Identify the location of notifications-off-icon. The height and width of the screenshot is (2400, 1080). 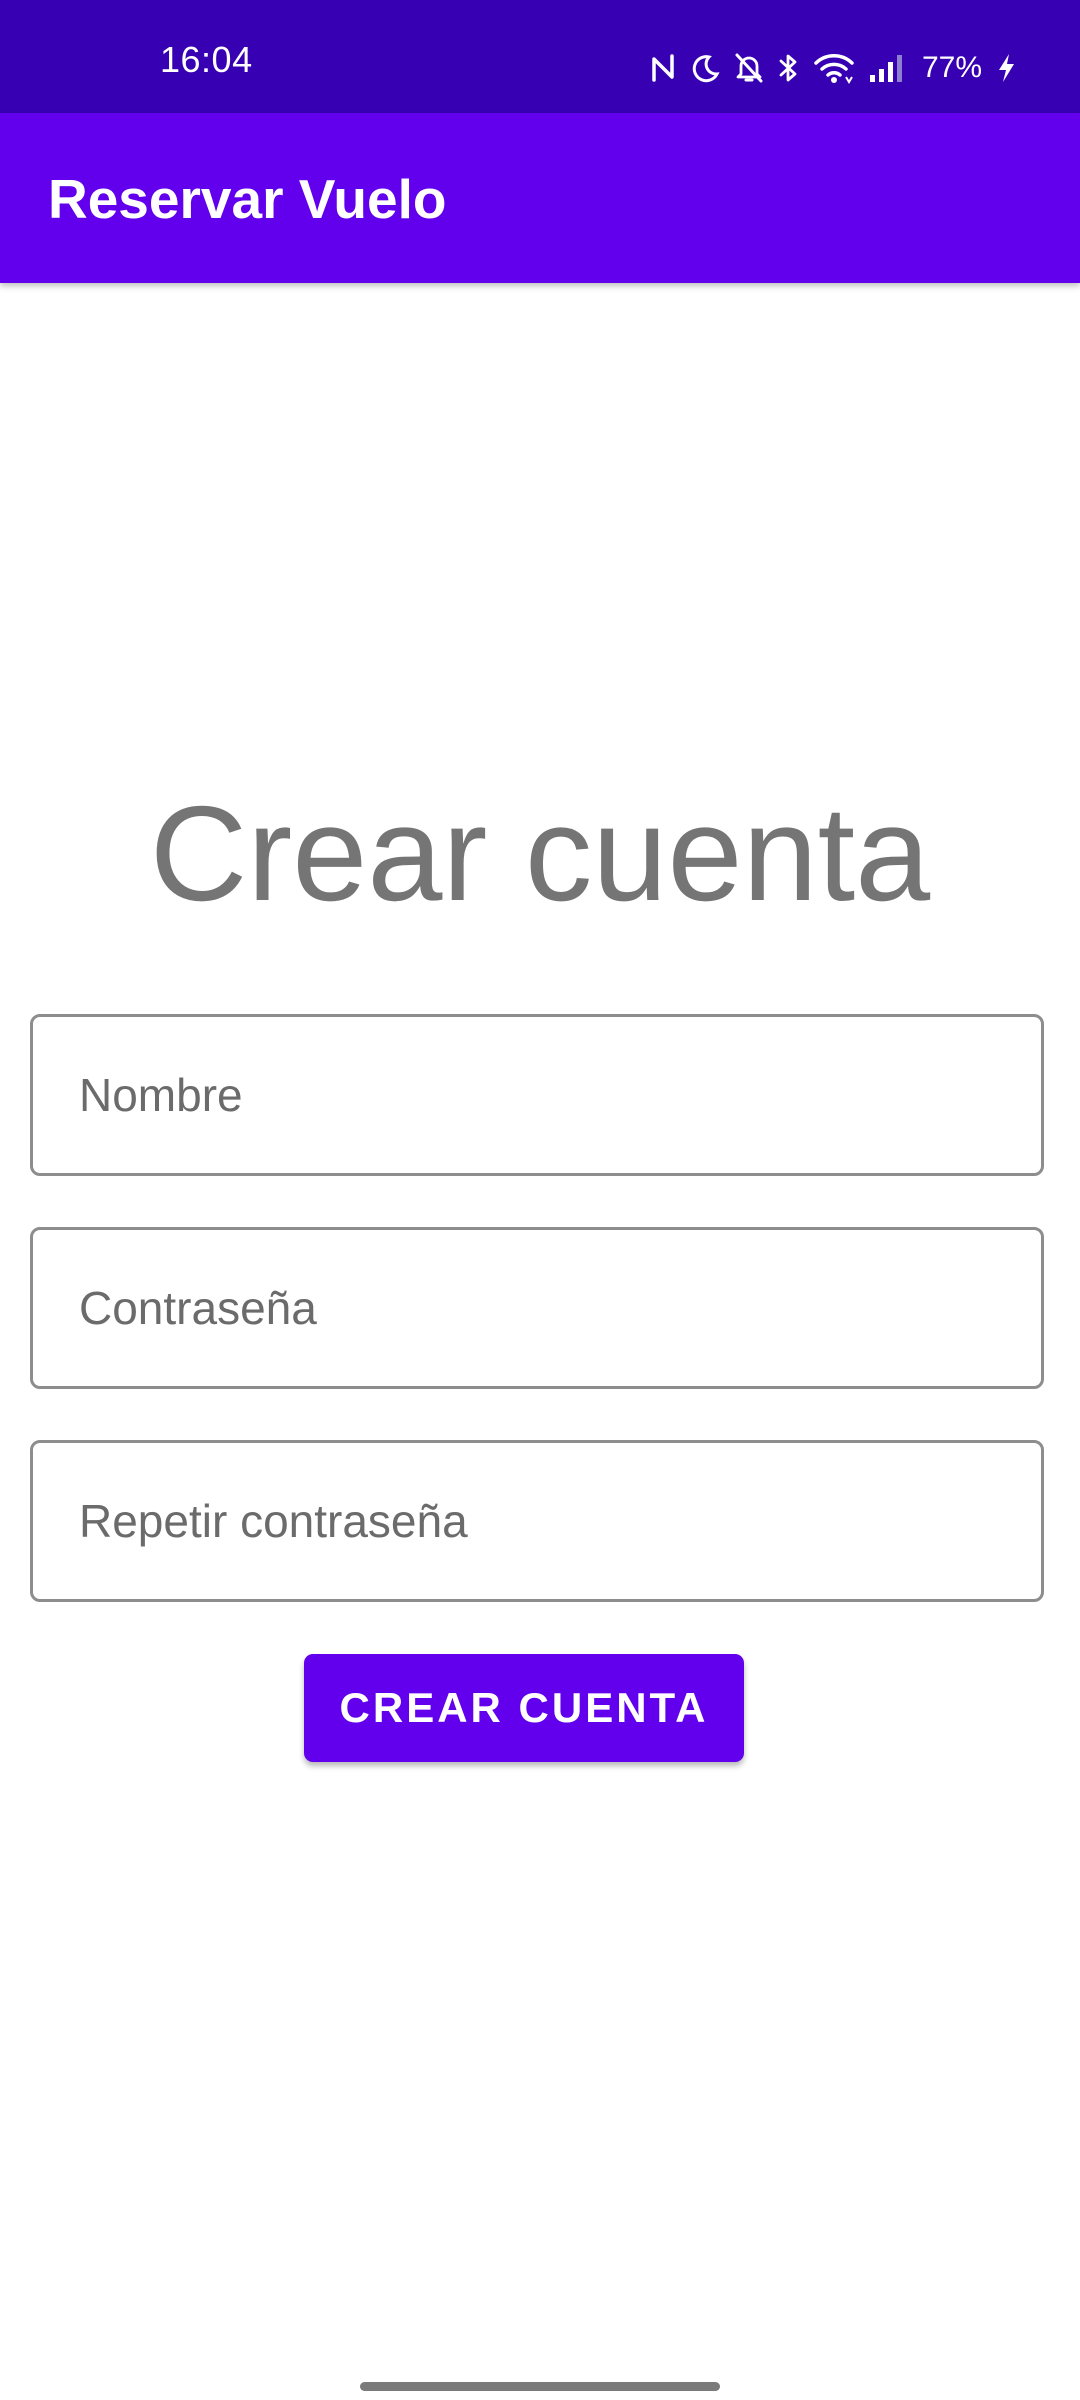
(749, 68).